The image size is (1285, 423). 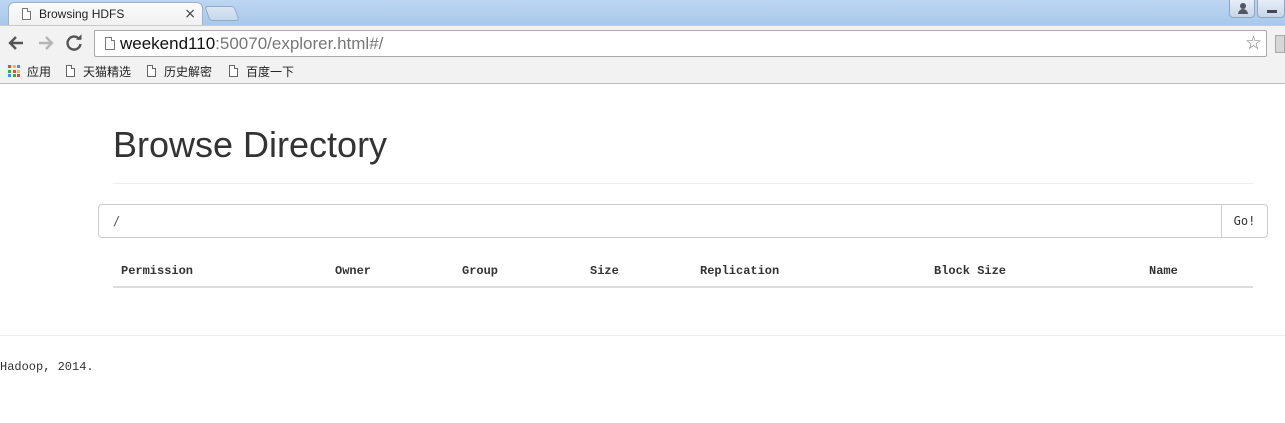 I want to click on column-header-replication: Replication, so click(x=809, y=276).